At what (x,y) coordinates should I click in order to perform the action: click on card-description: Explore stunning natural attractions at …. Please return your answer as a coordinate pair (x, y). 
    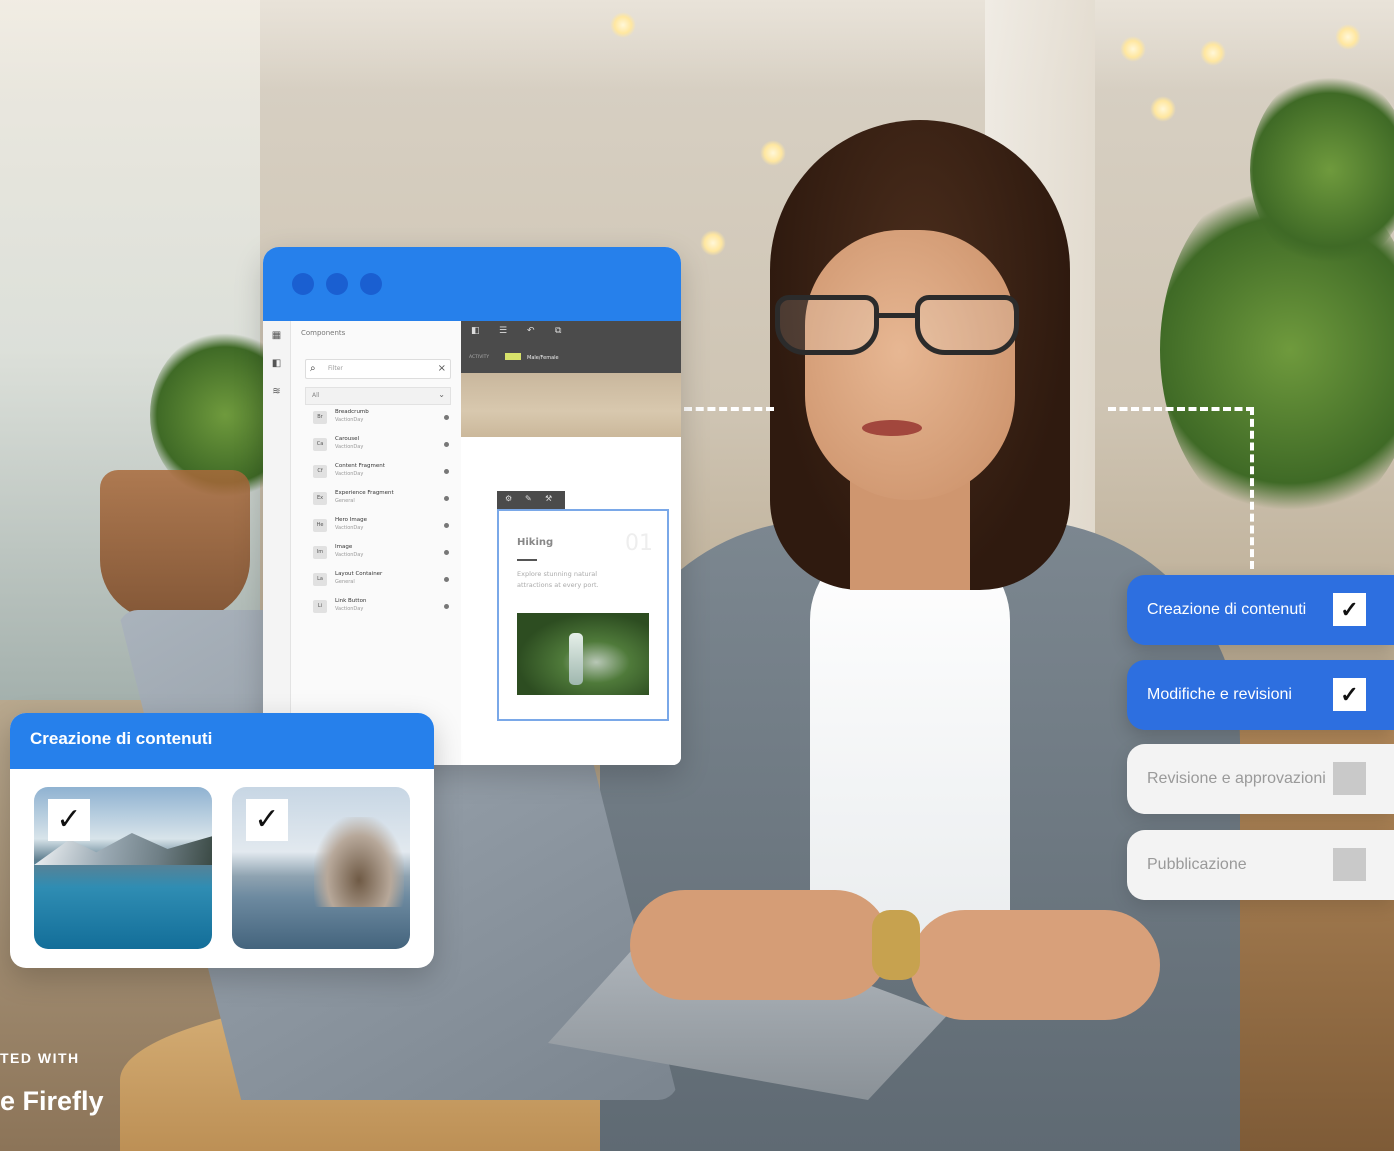
    Looking at the image, I should click on (558, 579).